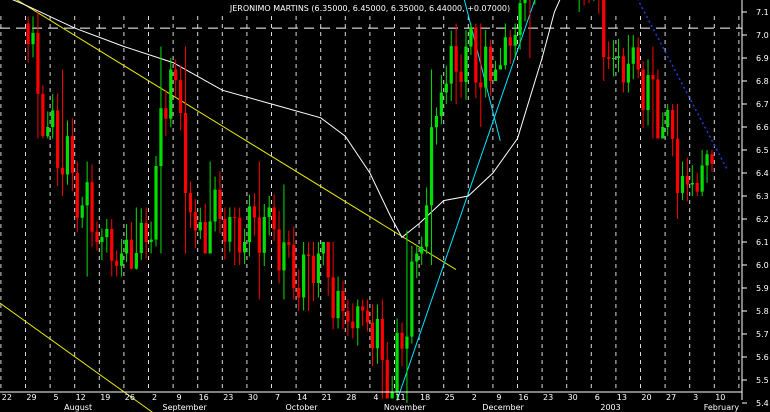 The image size is (770, 412). Describe the element at coordinates (762, 242) in the screenshot. I see `y-tick-label: 6.1` at that location.